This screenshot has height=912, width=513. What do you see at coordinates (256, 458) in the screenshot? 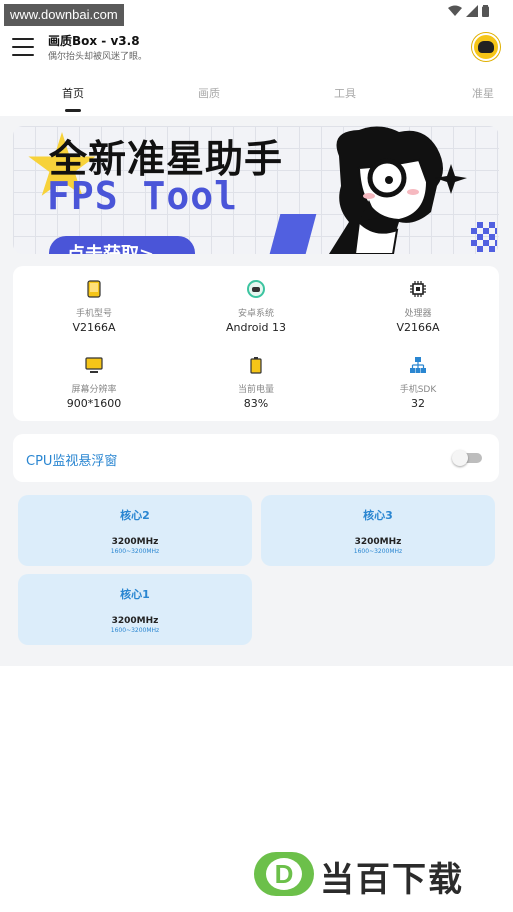
I see `cpu-monitor-card: CPU监视悬浮窗` at bounding box center [256, 458].